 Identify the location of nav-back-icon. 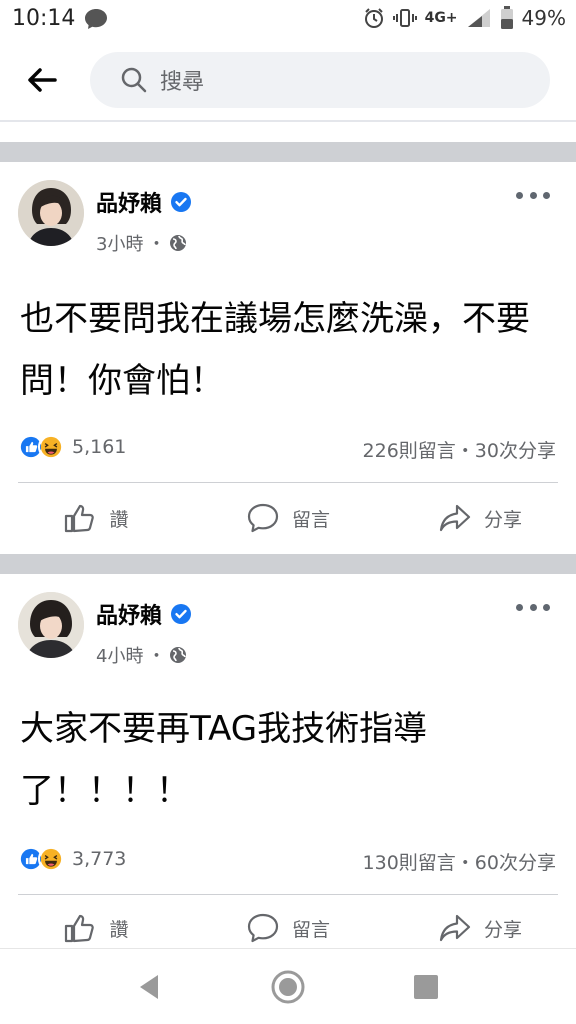
(149, 987).